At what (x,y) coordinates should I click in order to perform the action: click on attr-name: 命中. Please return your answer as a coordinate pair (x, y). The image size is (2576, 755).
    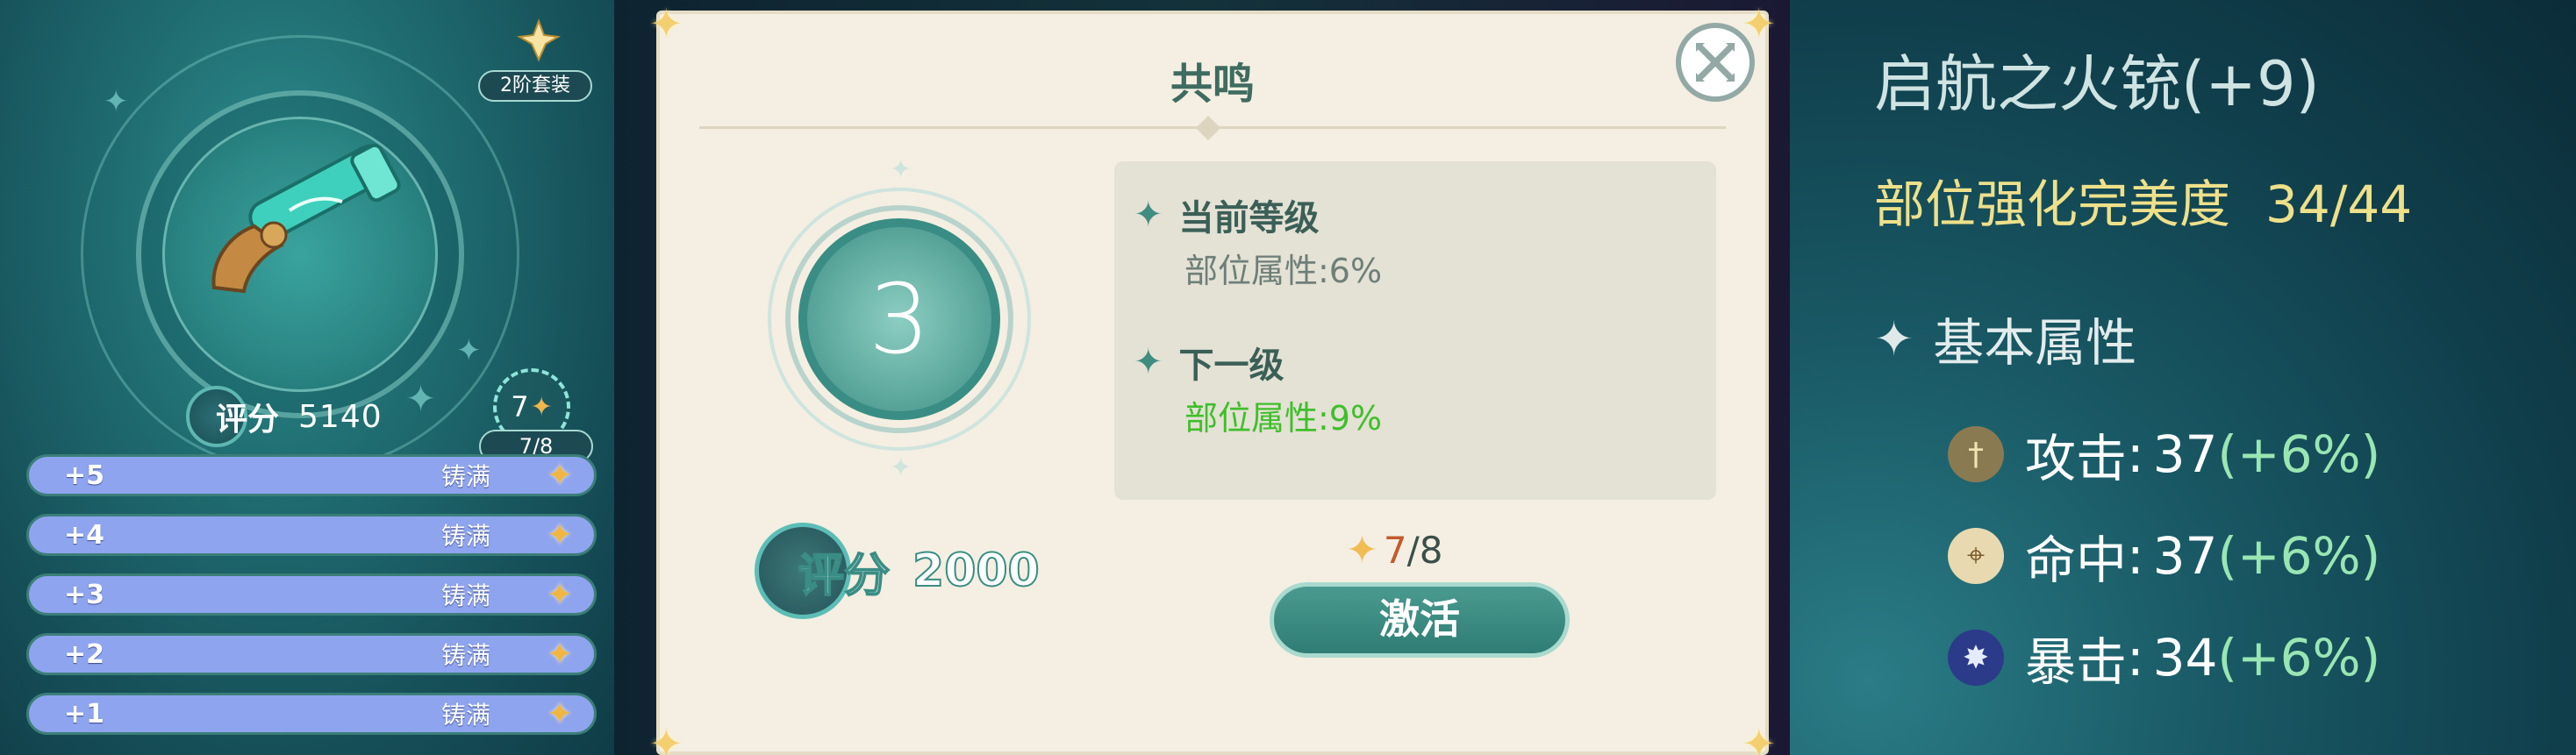
    Looking at the image, I should click on (2076, 561).